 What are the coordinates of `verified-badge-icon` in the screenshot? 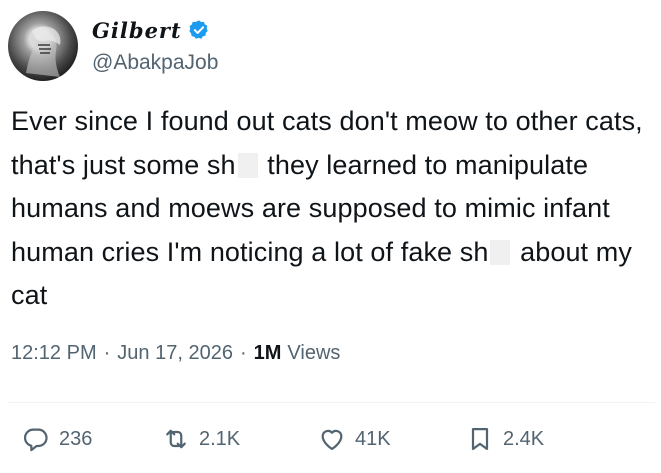 It's located at (198, 29).